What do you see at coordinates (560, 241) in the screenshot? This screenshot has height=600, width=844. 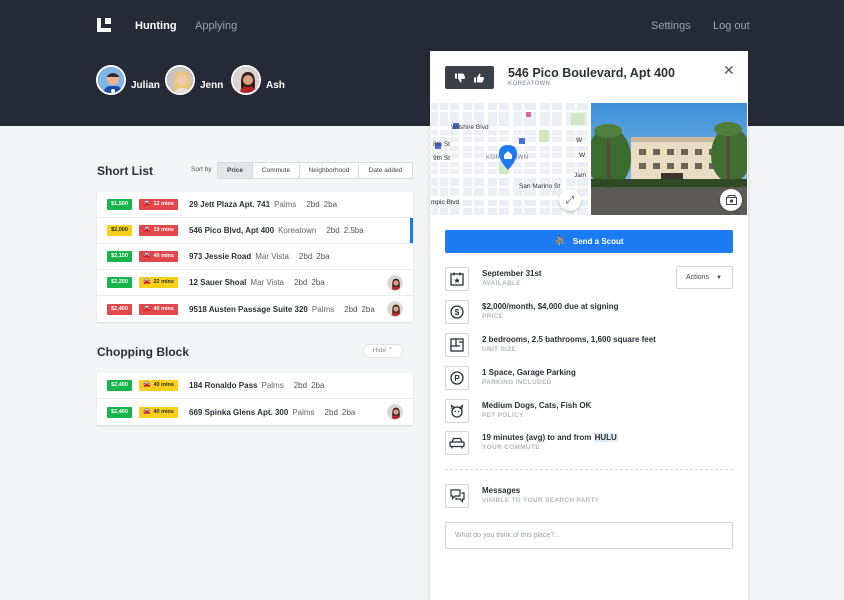 I see `scout-icon: ⛹` at bounding box center [560, 241].